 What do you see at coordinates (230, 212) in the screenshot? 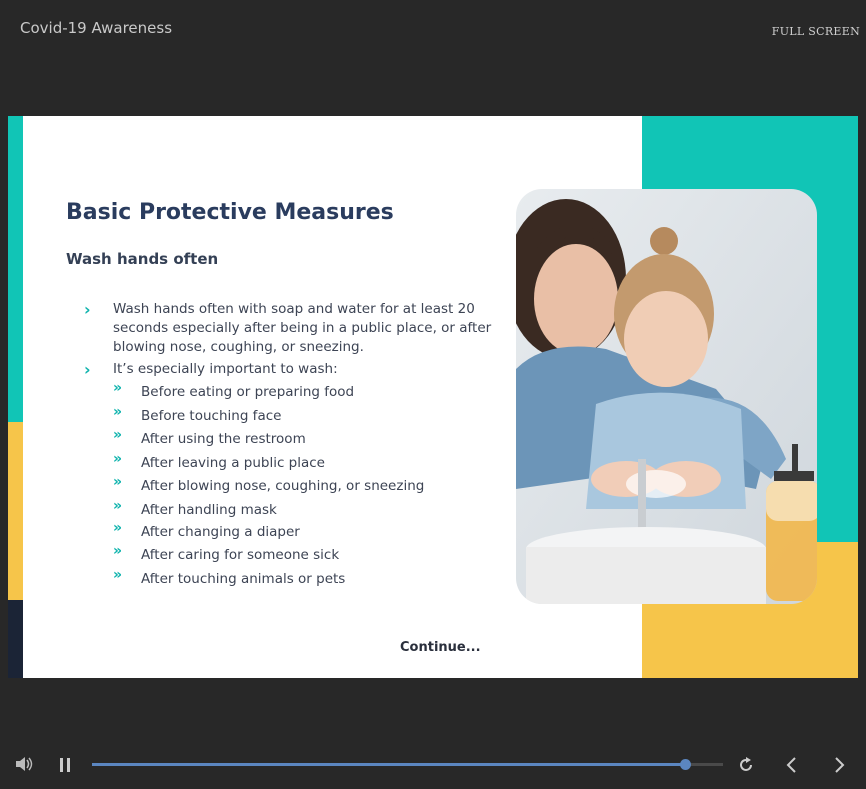
I see `slide-title: Basic Protective Measures` at bounding box center [230, 212].